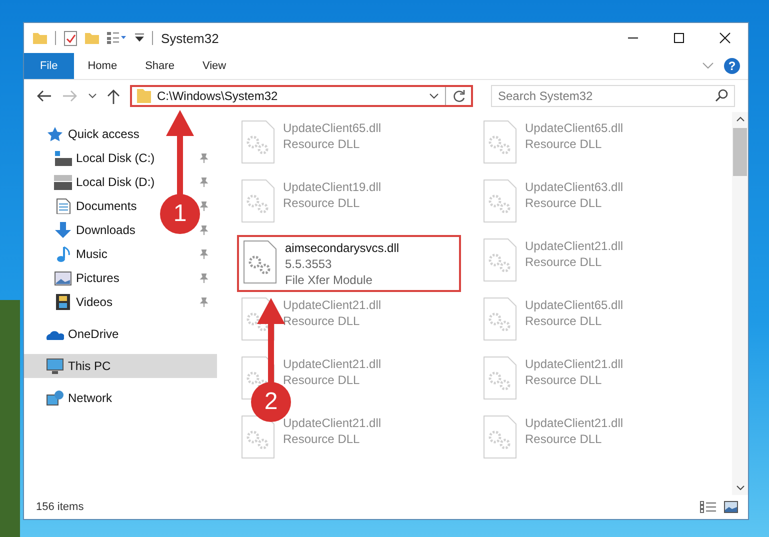 The height and width of the screenshot is (537, 769). Describe the element at coordinates (63, 302) in the screenshot. I see `film-icon` at that location.